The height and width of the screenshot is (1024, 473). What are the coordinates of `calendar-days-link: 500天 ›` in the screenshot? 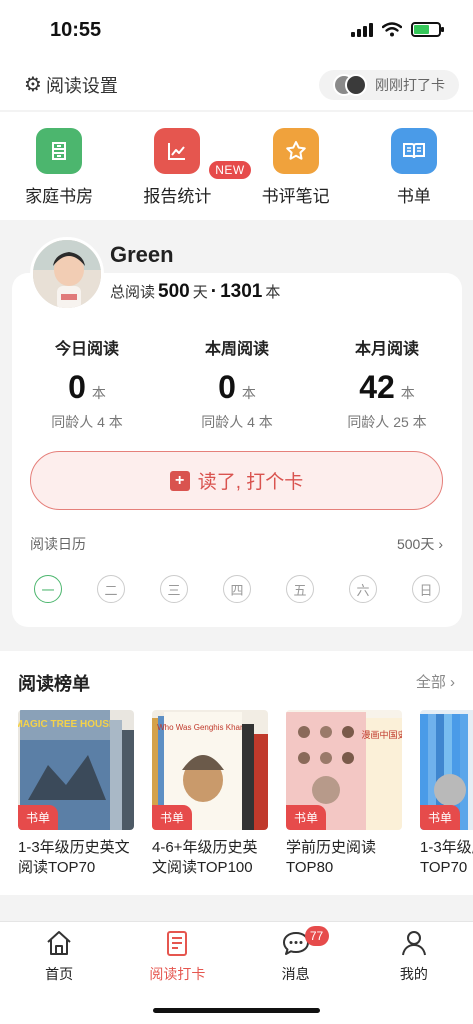 It's located at (420, 544).